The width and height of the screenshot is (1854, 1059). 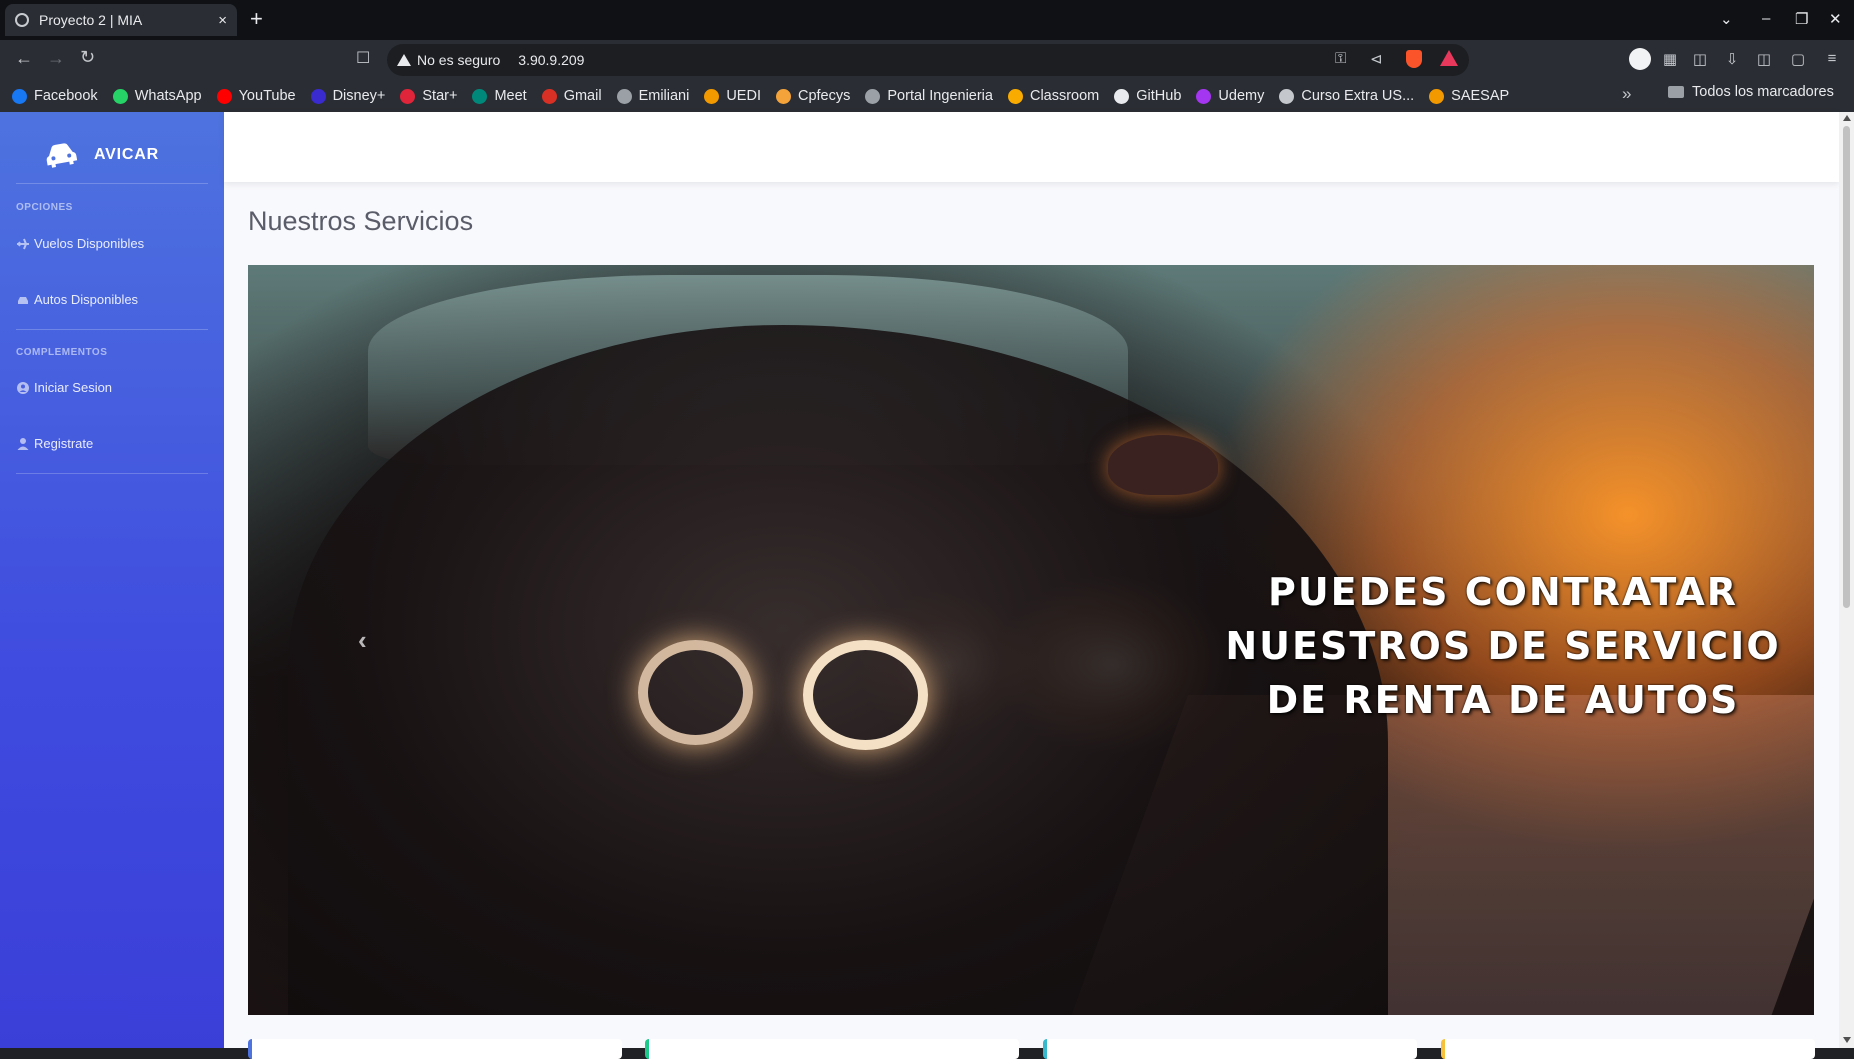 I want to click on sidebar-item-label: Vuelos Disponibles, so click(x=89, y=243).